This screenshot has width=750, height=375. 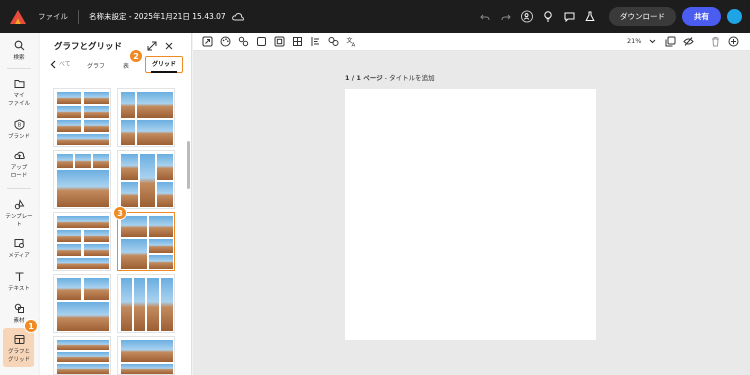 I want to click on template-icon, so click(x=19, y=204).